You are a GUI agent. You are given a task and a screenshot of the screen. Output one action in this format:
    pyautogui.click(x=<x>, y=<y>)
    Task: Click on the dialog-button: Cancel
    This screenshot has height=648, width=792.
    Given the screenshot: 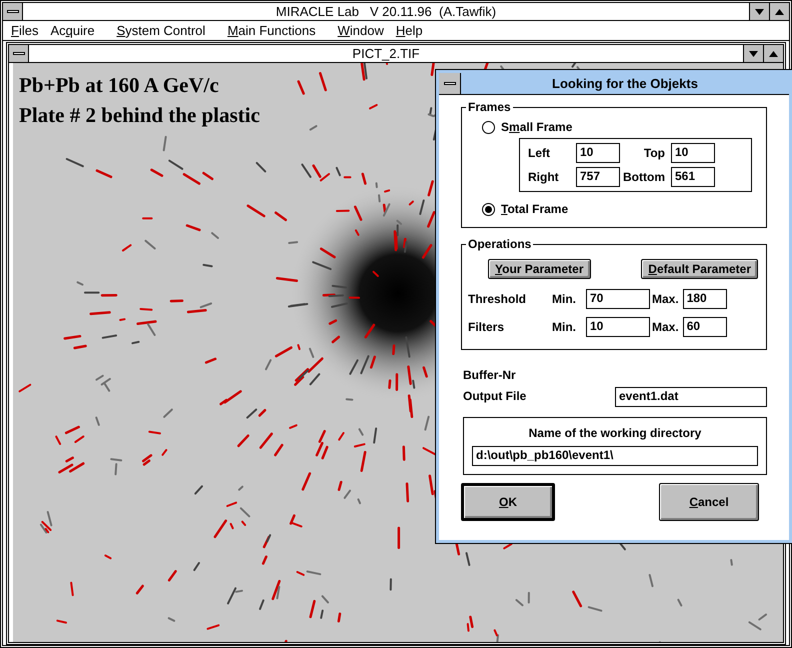 What is the action you would take?
    pyautogui.click(x=709, y=501)
    